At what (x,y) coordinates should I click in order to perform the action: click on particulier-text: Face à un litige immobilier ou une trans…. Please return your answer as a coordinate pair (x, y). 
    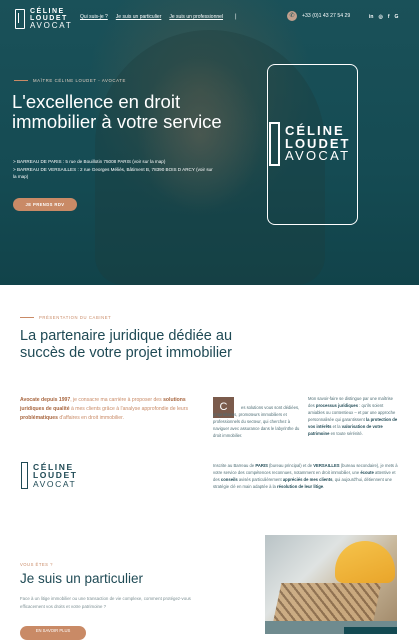
    Looking at the image, I should click on (105, 602).